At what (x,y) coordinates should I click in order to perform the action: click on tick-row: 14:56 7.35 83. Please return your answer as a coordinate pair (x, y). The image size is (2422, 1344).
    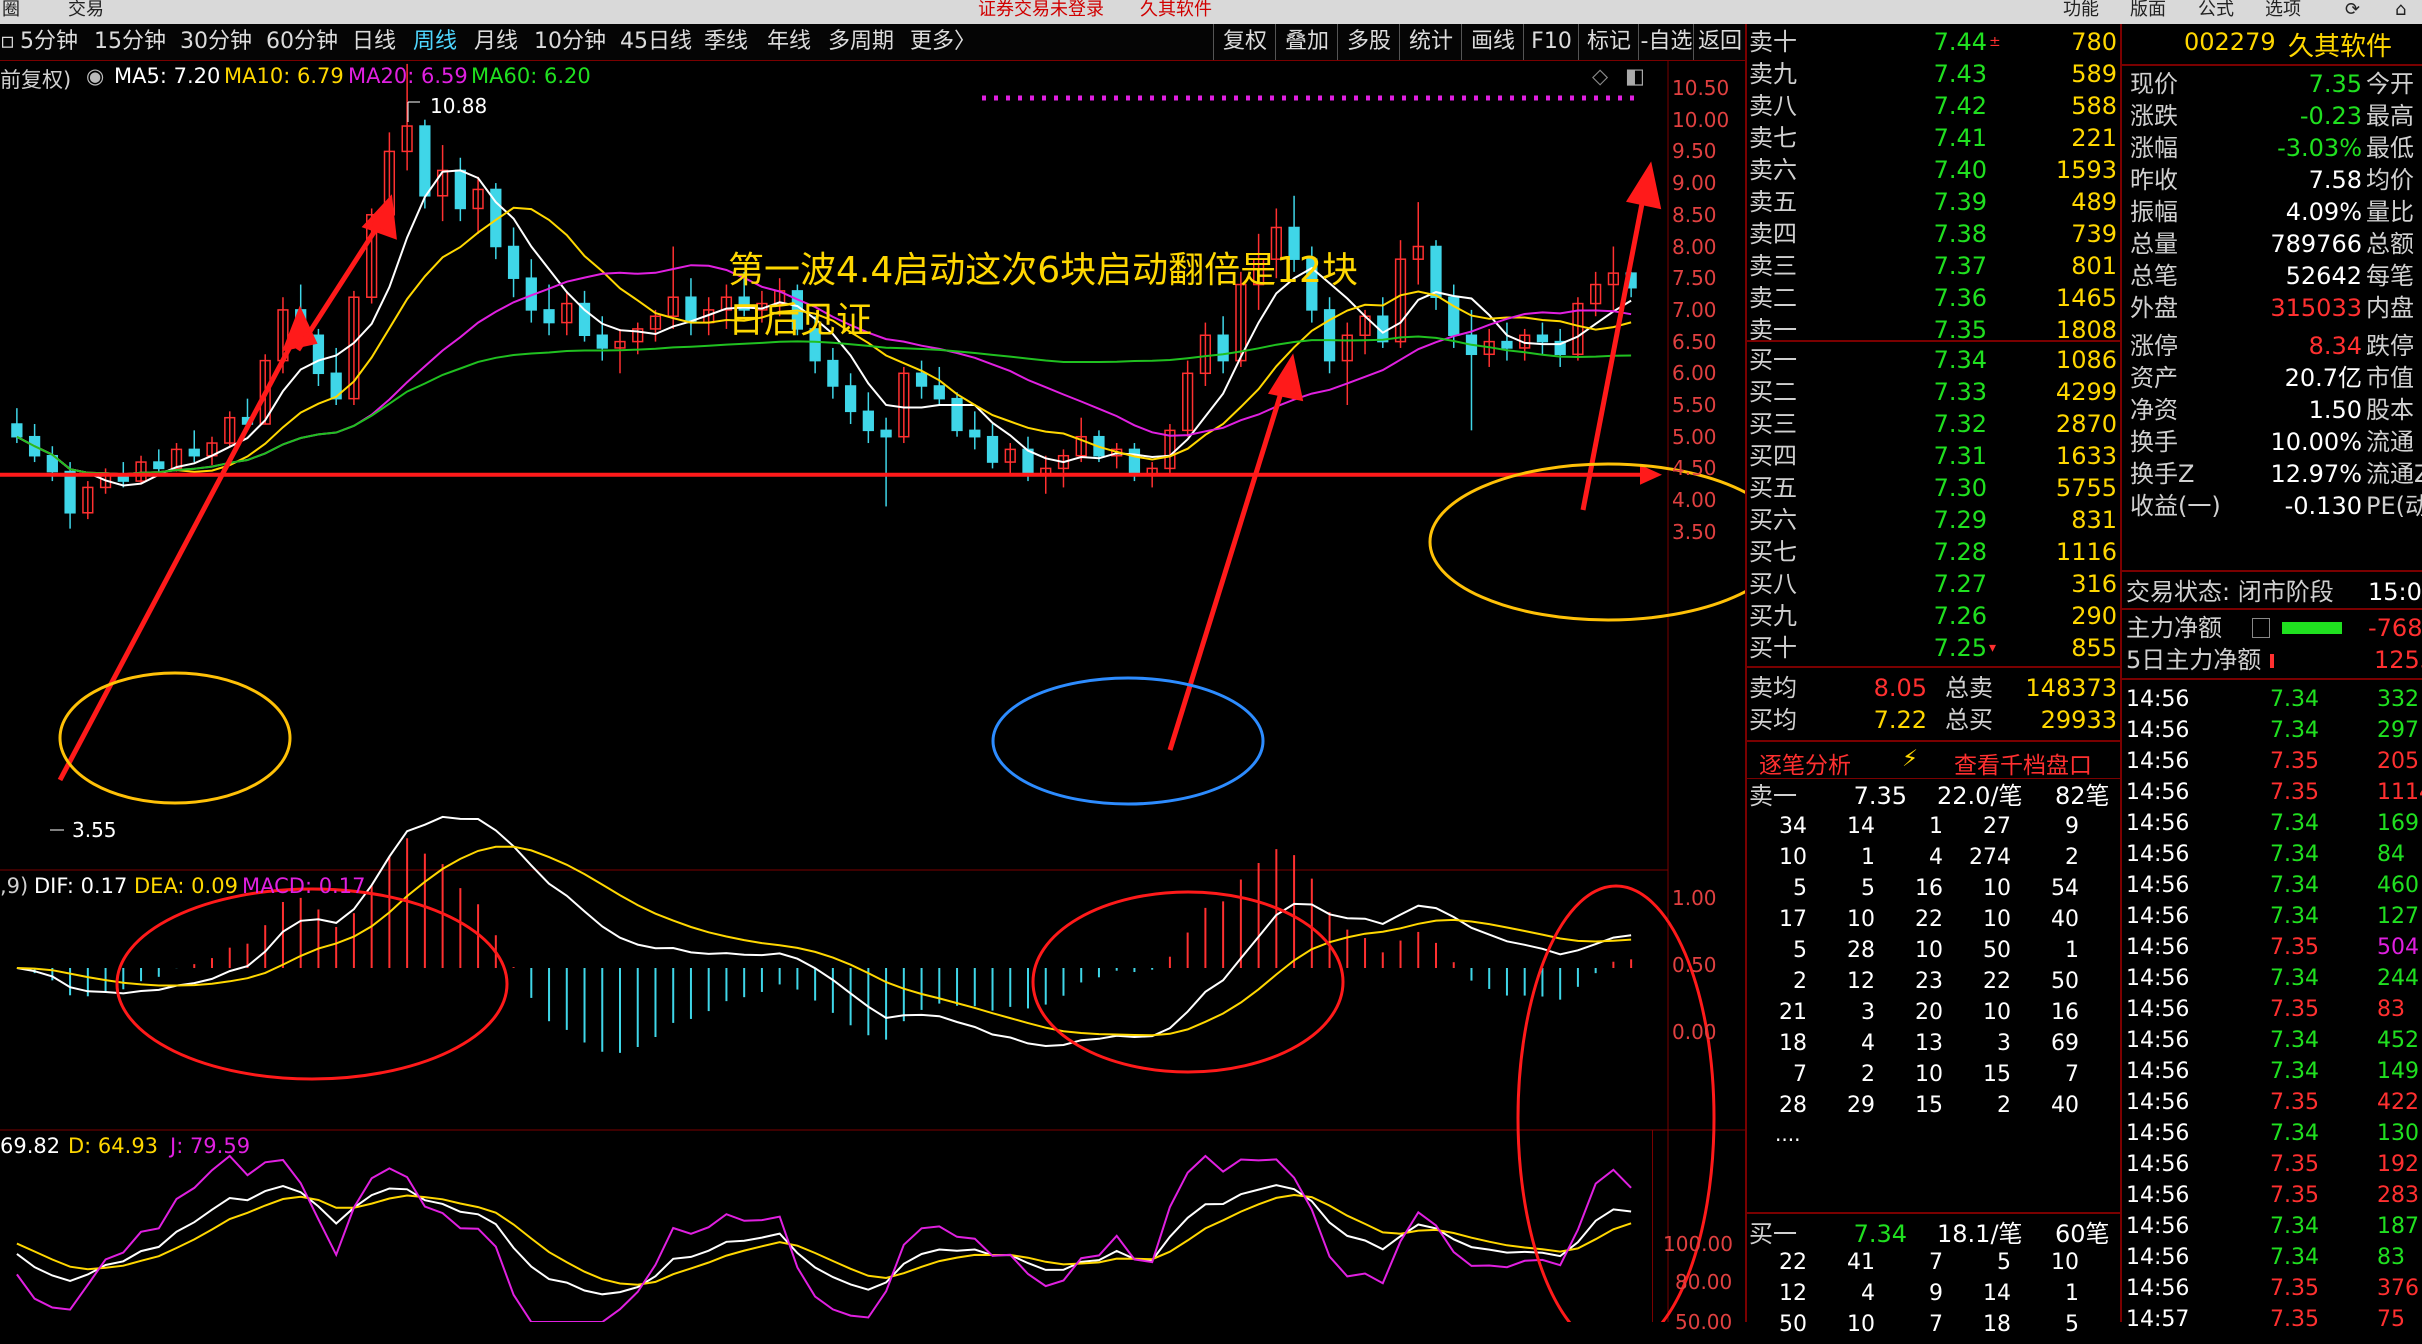
    Looking at the image, I should click on (2272, 1009).